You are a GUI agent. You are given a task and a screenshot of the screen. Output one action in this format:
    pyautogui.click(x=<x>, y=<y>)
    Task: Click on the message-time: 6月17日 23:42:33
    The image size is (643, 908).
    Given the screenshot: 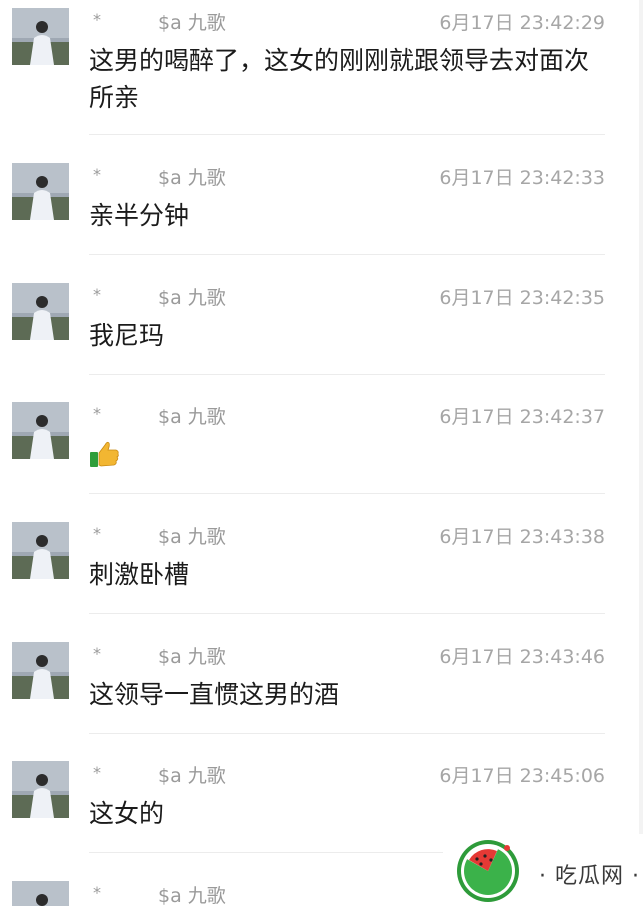 What is the action you would take?
    pyautogui.click(x=522, y=178)
    